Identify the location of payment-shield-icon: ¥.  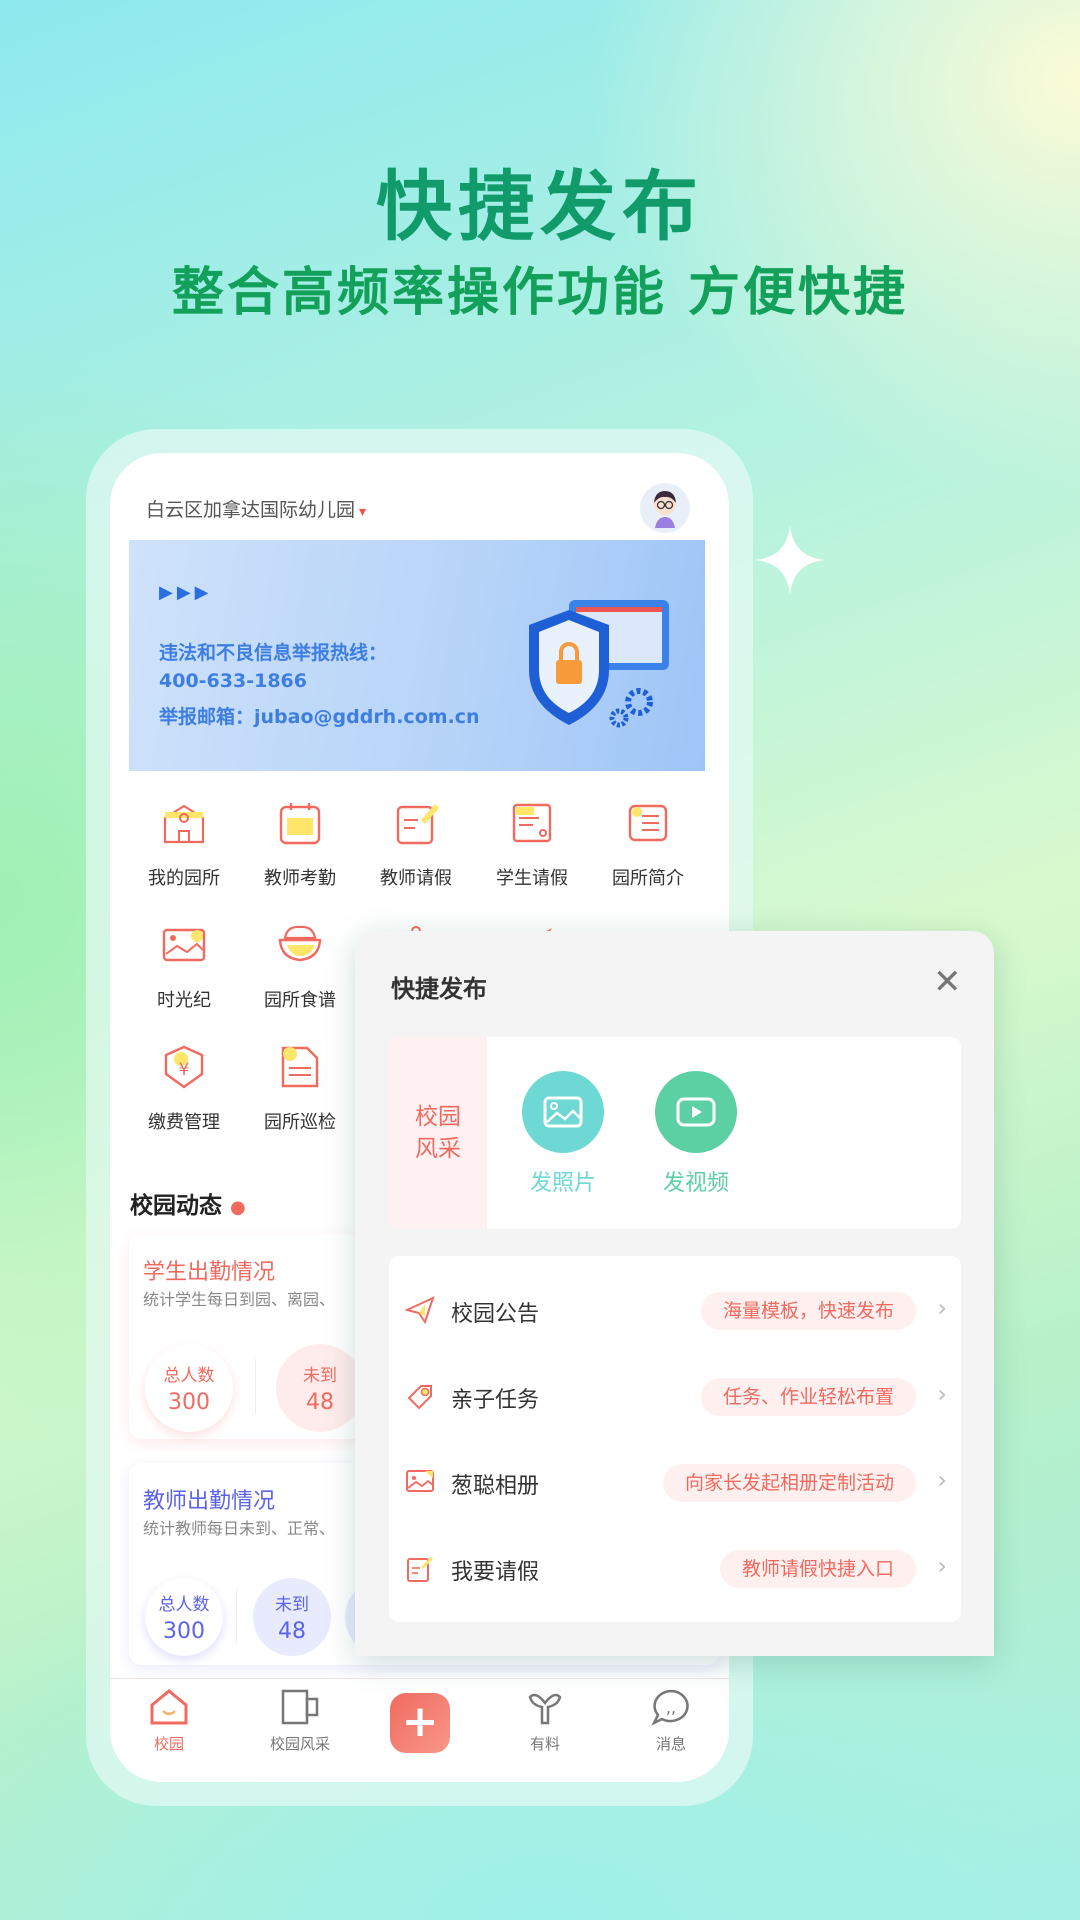
(184, 1067).